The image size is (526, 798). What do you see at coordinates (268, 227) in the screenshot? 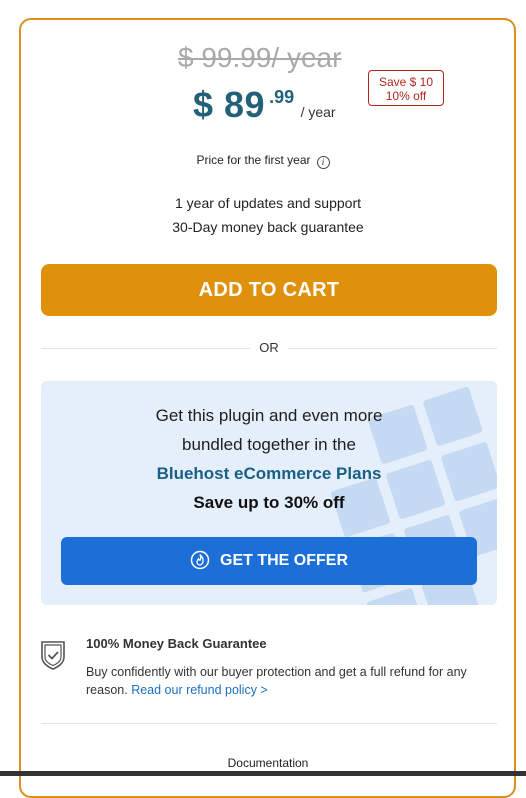
I see `benefit-guarantee: 30-Day money back guarantee` at bounding box center [268, 227].